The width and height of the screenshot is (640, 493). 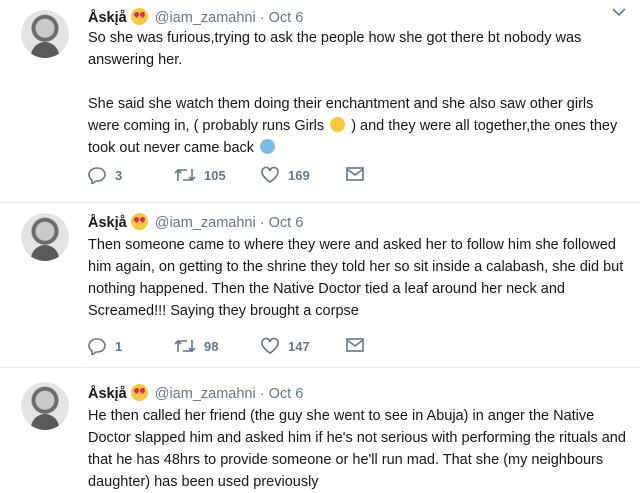 I want to click on retweet-button: 105, so click(x=200, y=175).